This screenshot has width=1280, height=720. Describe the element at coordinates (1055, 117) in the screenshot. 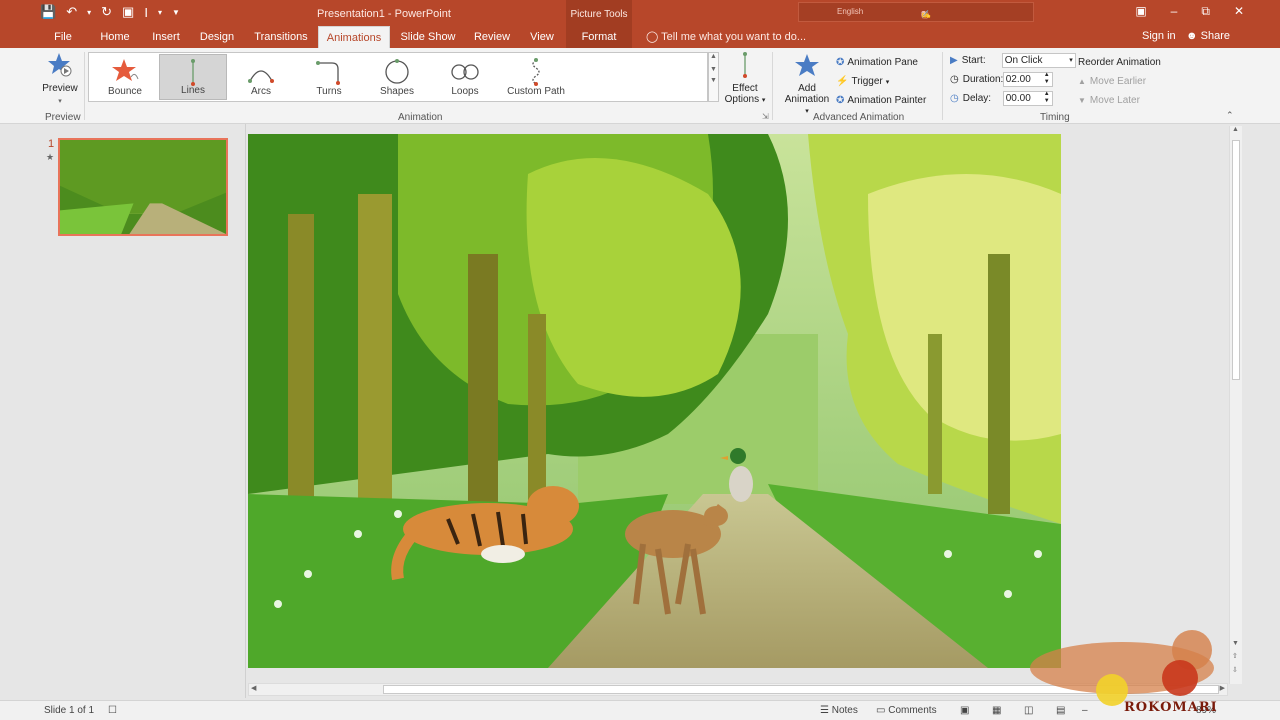

I see `group-label-timing: Timing` at that location.